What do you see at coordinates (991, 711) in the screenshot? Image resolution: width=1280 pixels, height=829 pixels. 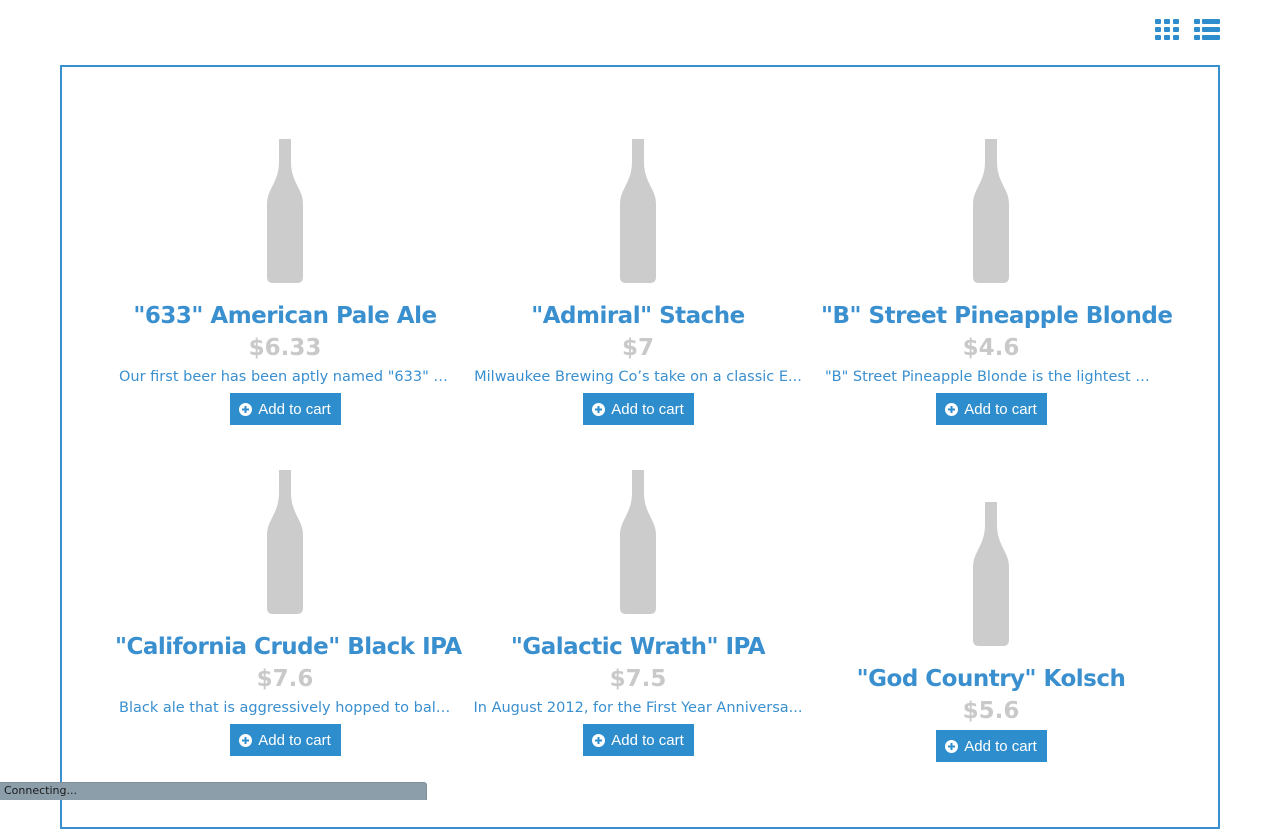 I see `product-price: $5.6` at bounding box center [991, 711].